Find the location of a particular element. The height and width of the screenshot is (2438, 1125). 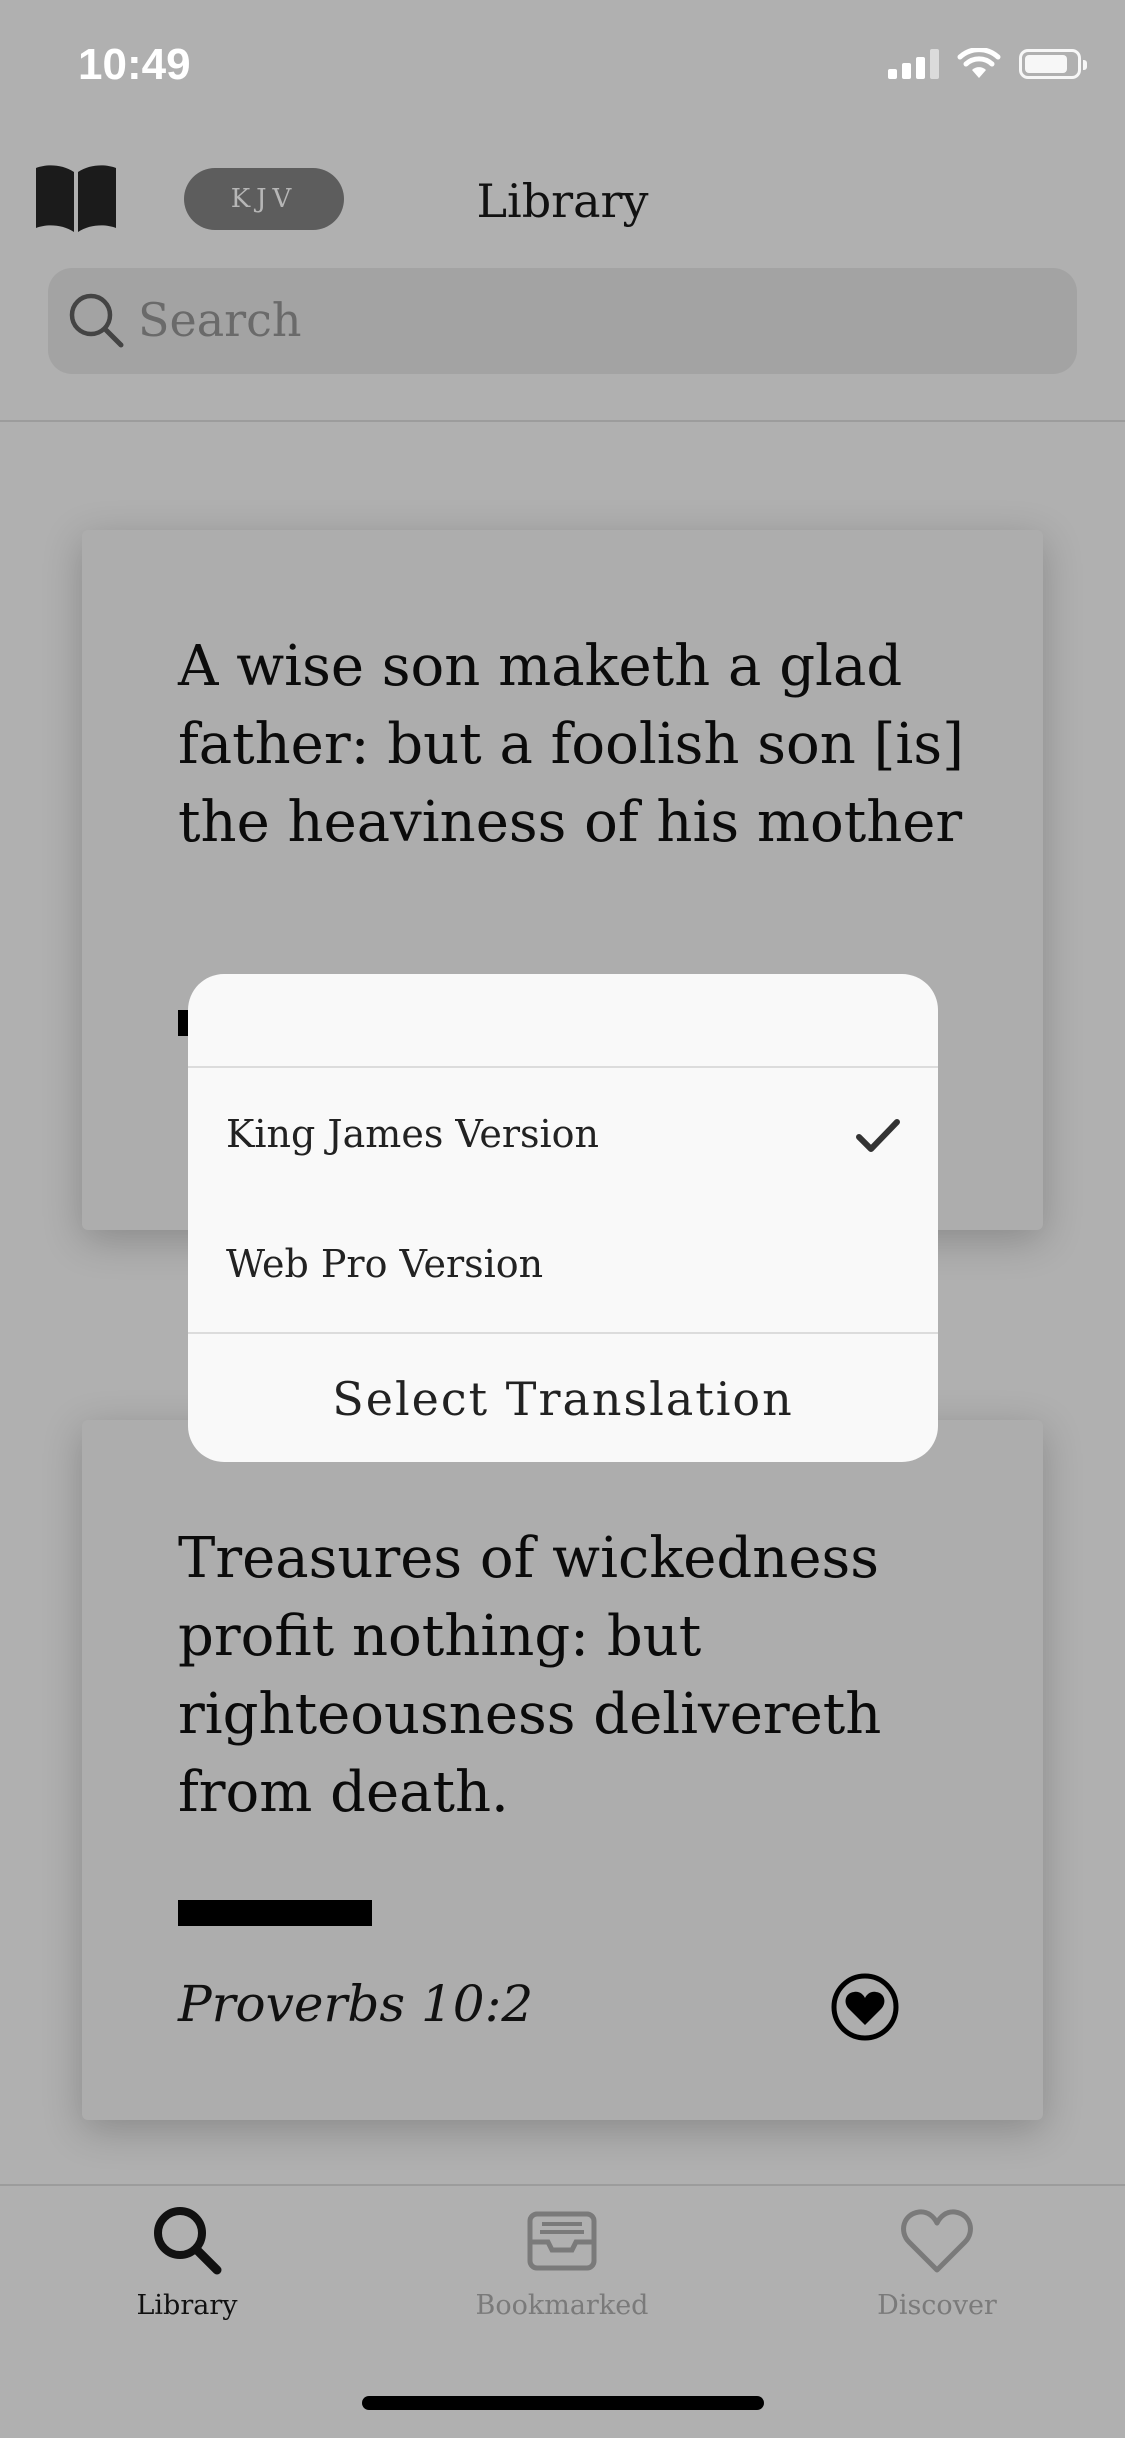

option-label: Web Pro Version is located at coordinates (385, 1264).